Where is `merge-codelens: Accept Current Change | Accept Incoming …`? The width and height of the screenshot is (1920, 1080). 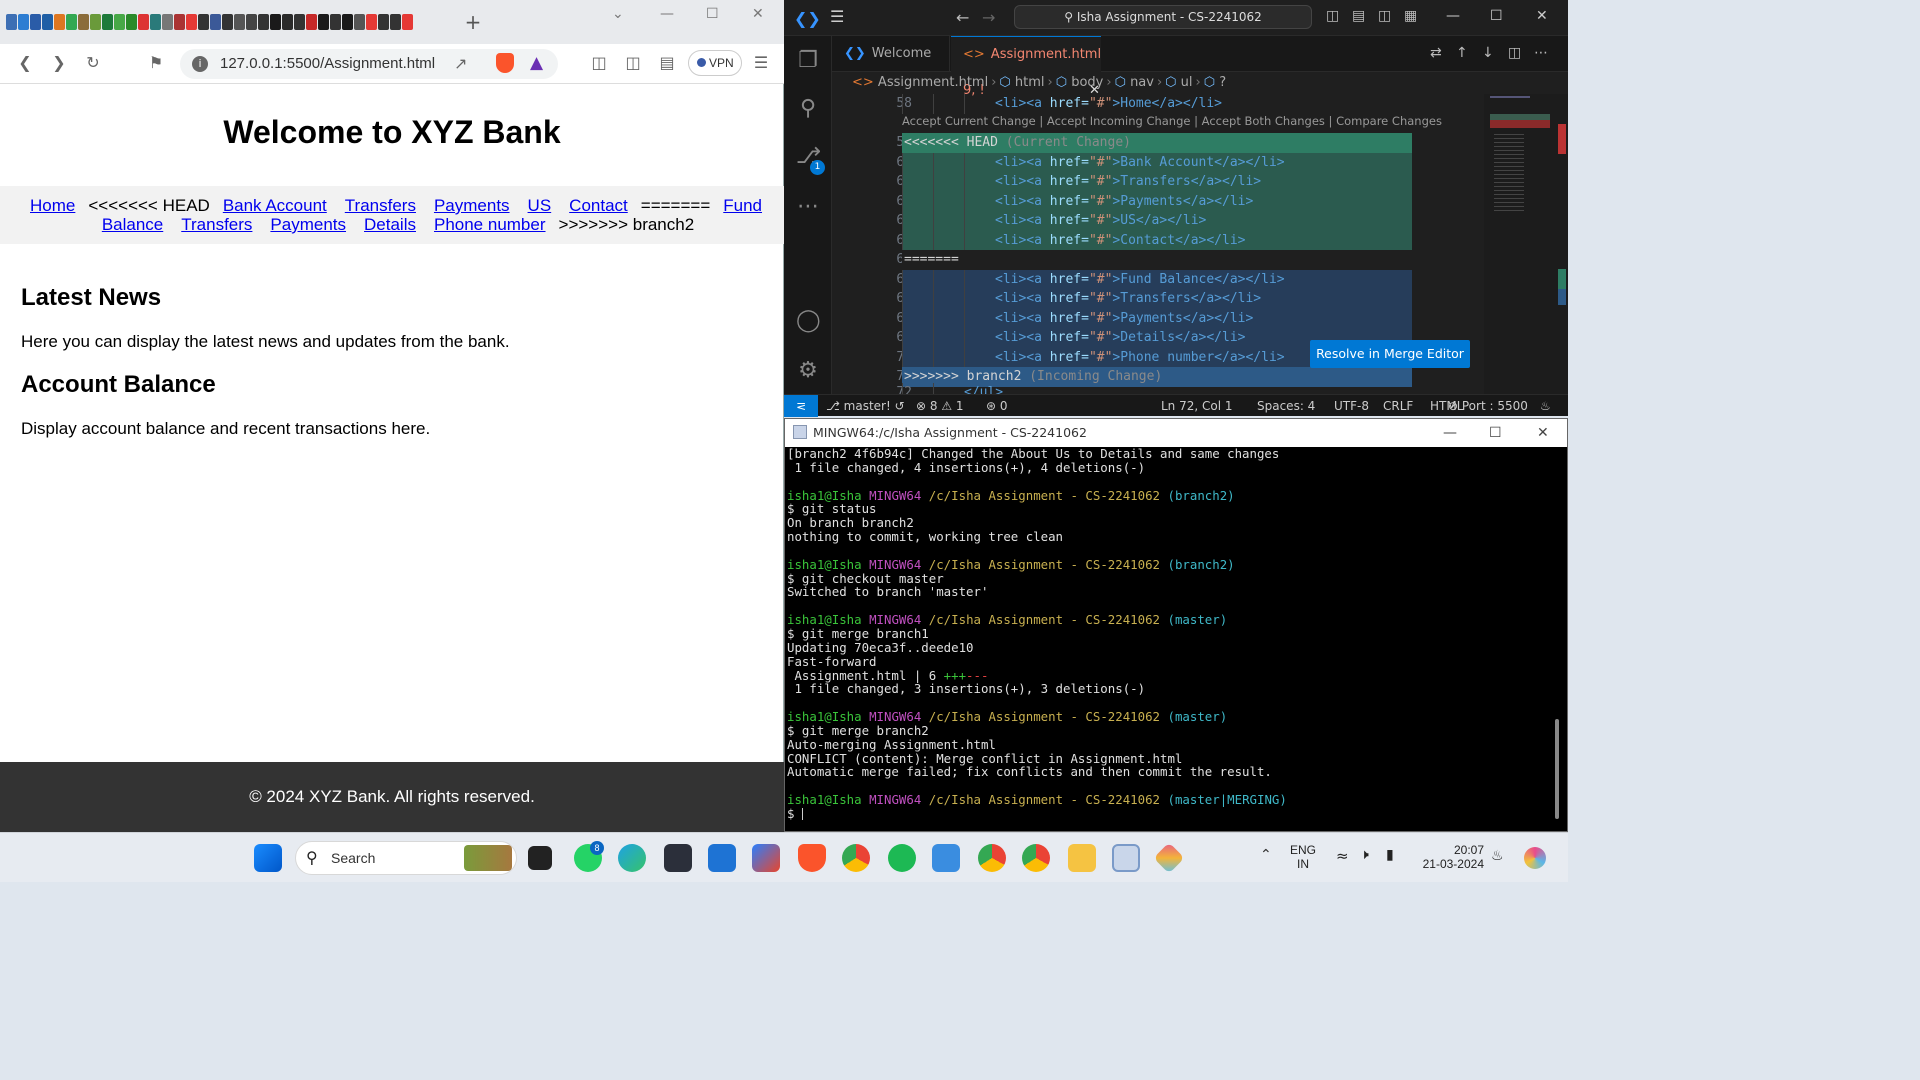
merge-codelens: Accept Current Change | Accept Incoming … is located at coordinates (1172, 121).